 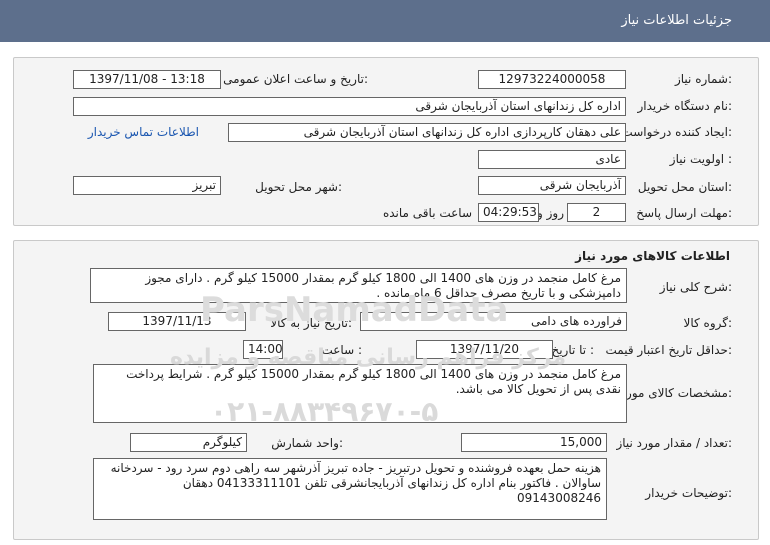 I want to click on priority-field: عادی, so click(x=552, y=159).